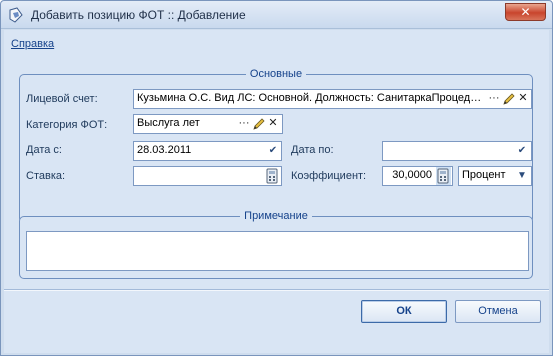 This screenshot has width=553, height=356. I want to click on main-group-legend: Основные, so click(276, 74).